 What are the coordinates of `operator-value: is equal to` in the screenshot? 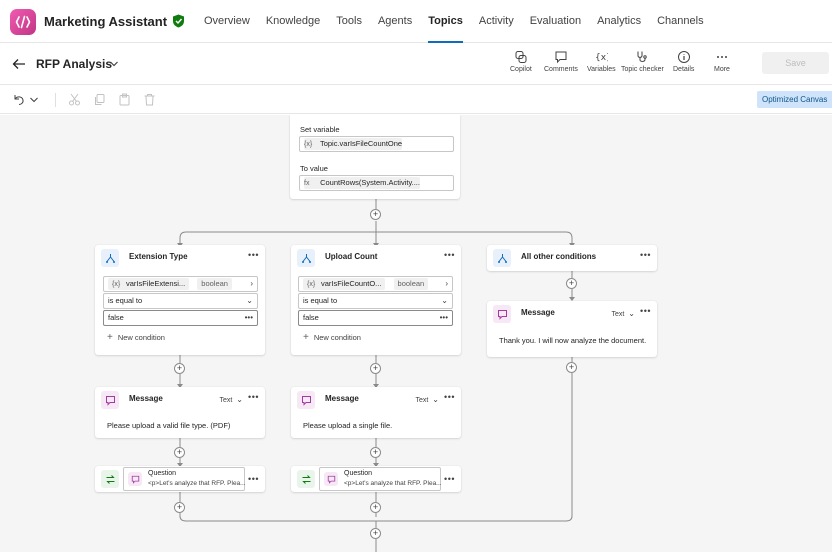 It's located at (320, 300).